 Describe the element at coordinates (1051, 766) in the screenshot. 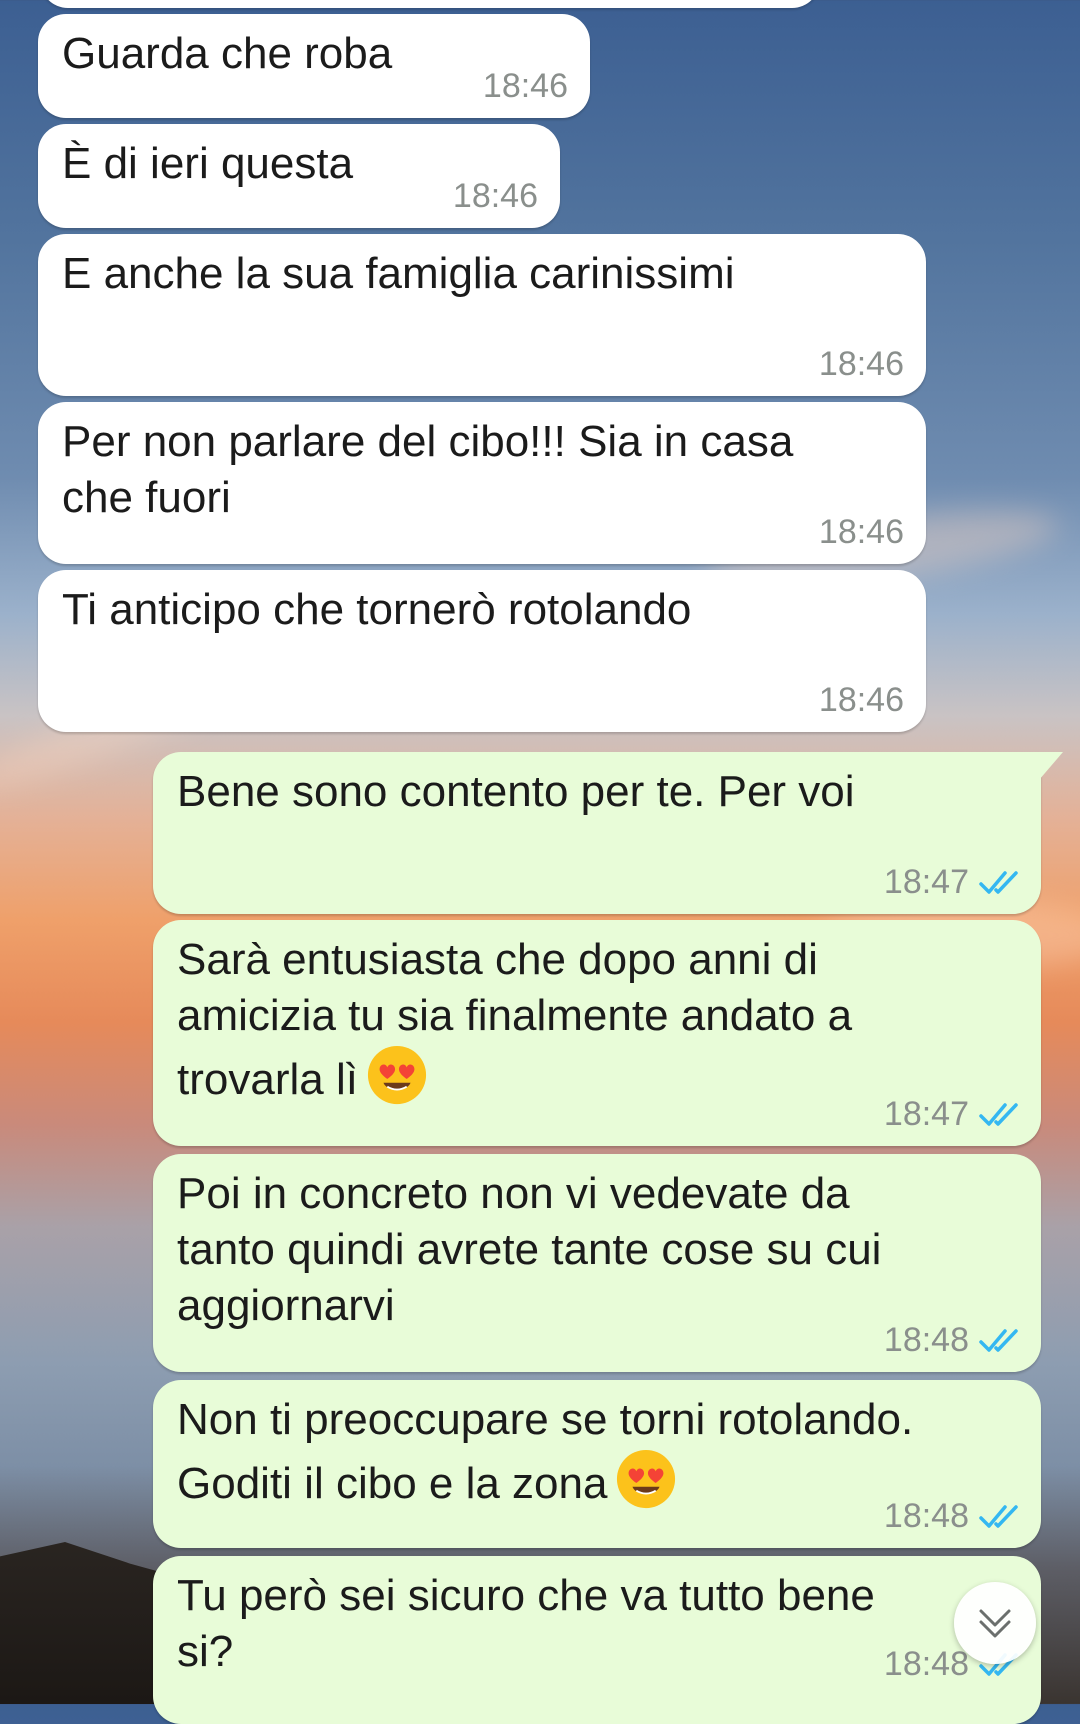

I see `bubble-tail` at that location.